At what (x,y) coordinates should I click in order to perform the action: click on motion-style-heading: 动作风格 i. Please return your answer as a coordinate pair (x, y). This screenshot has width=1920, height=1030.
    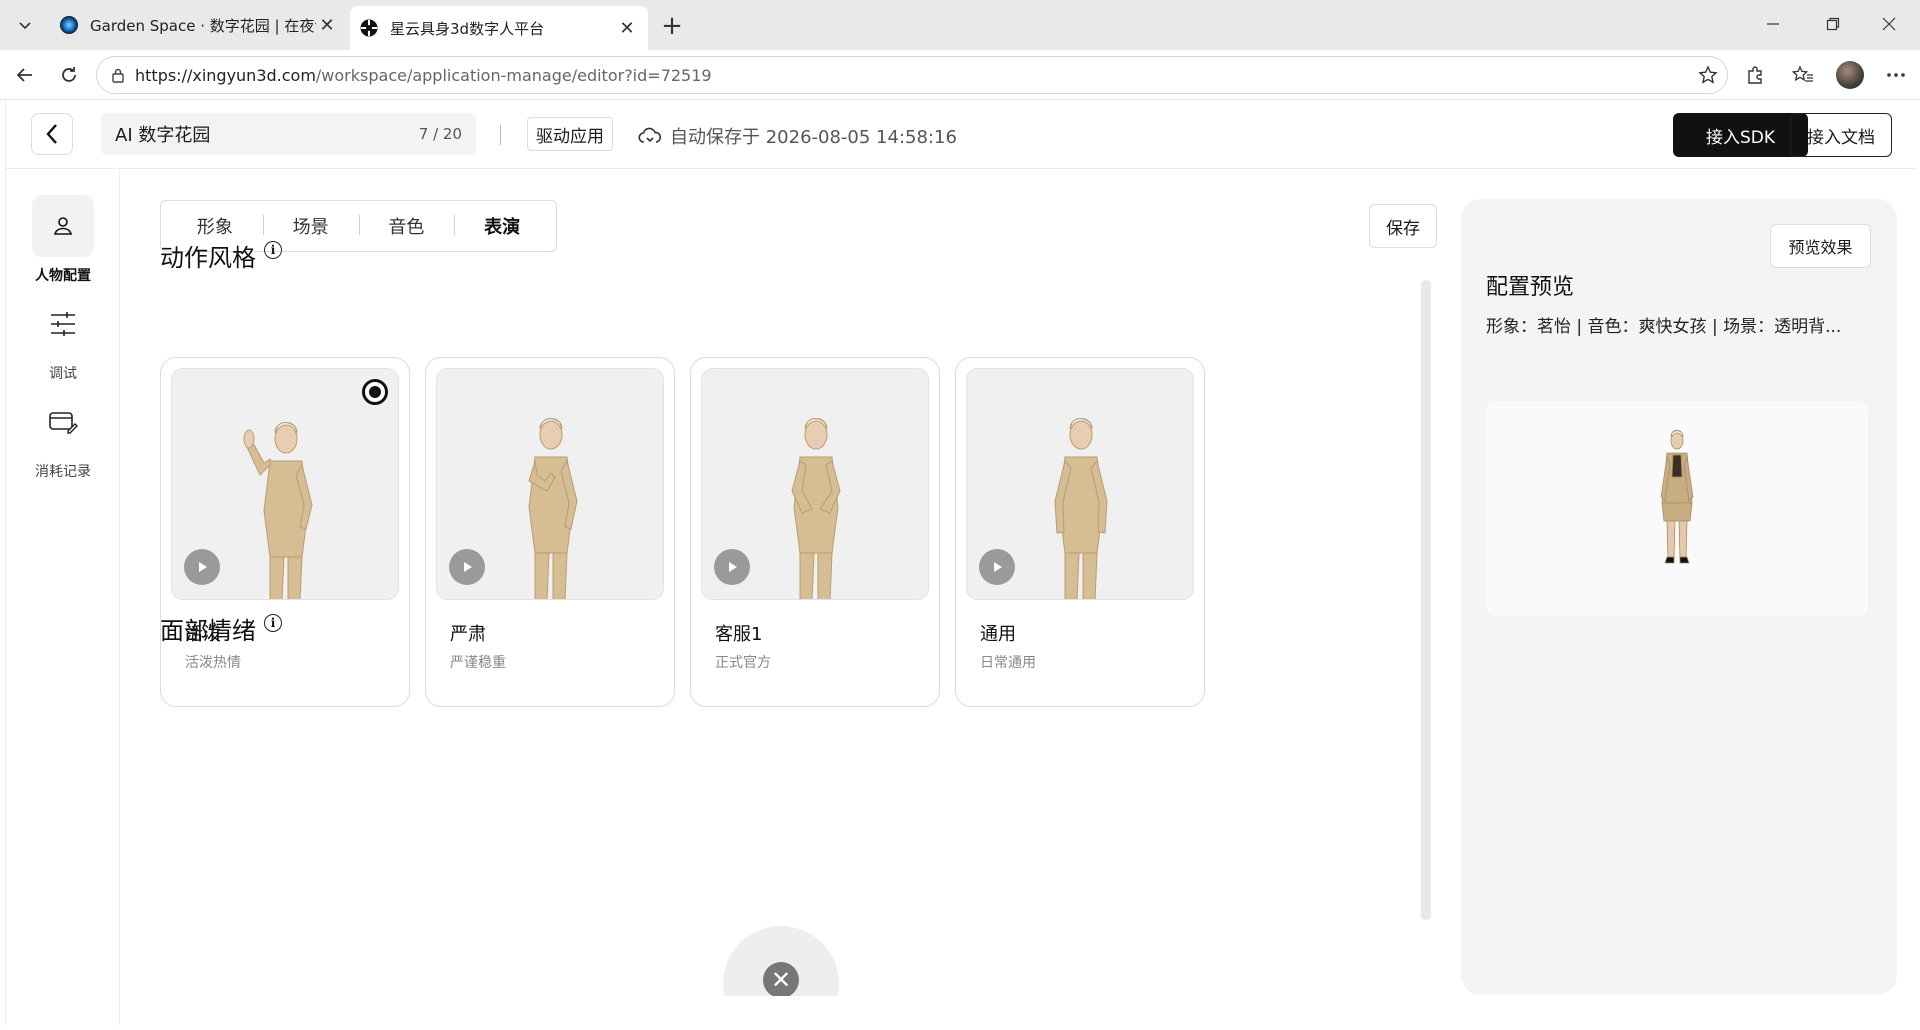
    Looking at the image, I should click on (221, 255).